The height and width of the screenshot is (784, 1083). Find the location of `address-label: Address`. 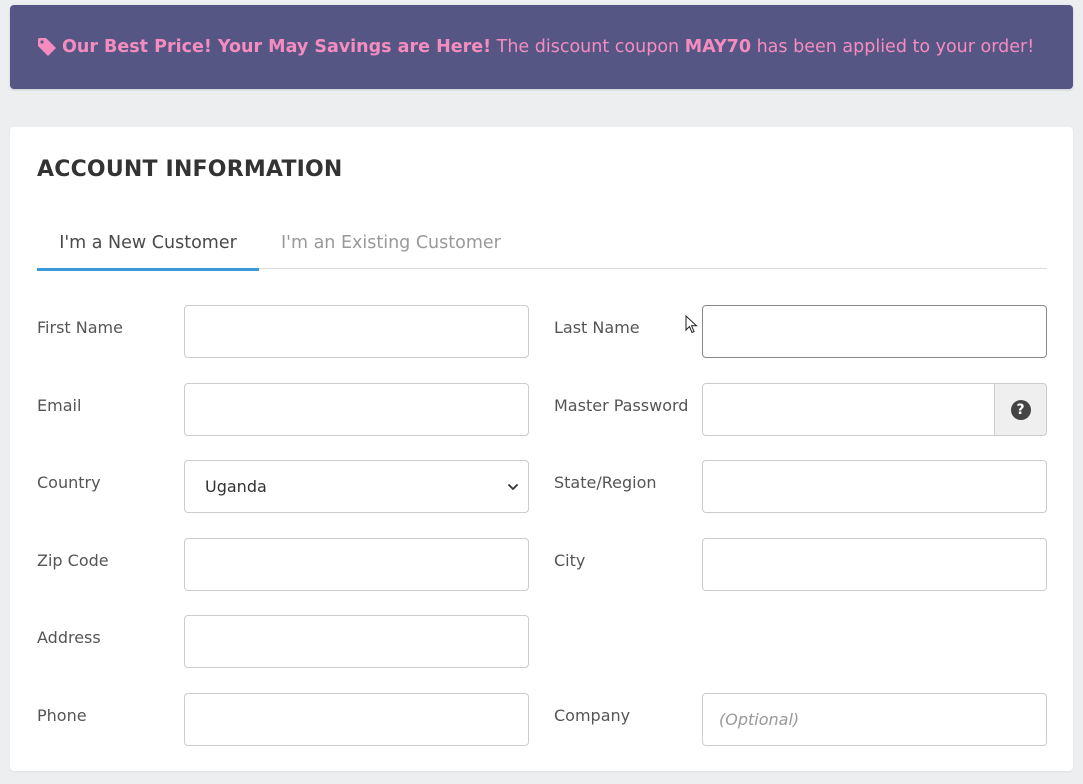

address-label: Address is located at coordinates (69, 637).